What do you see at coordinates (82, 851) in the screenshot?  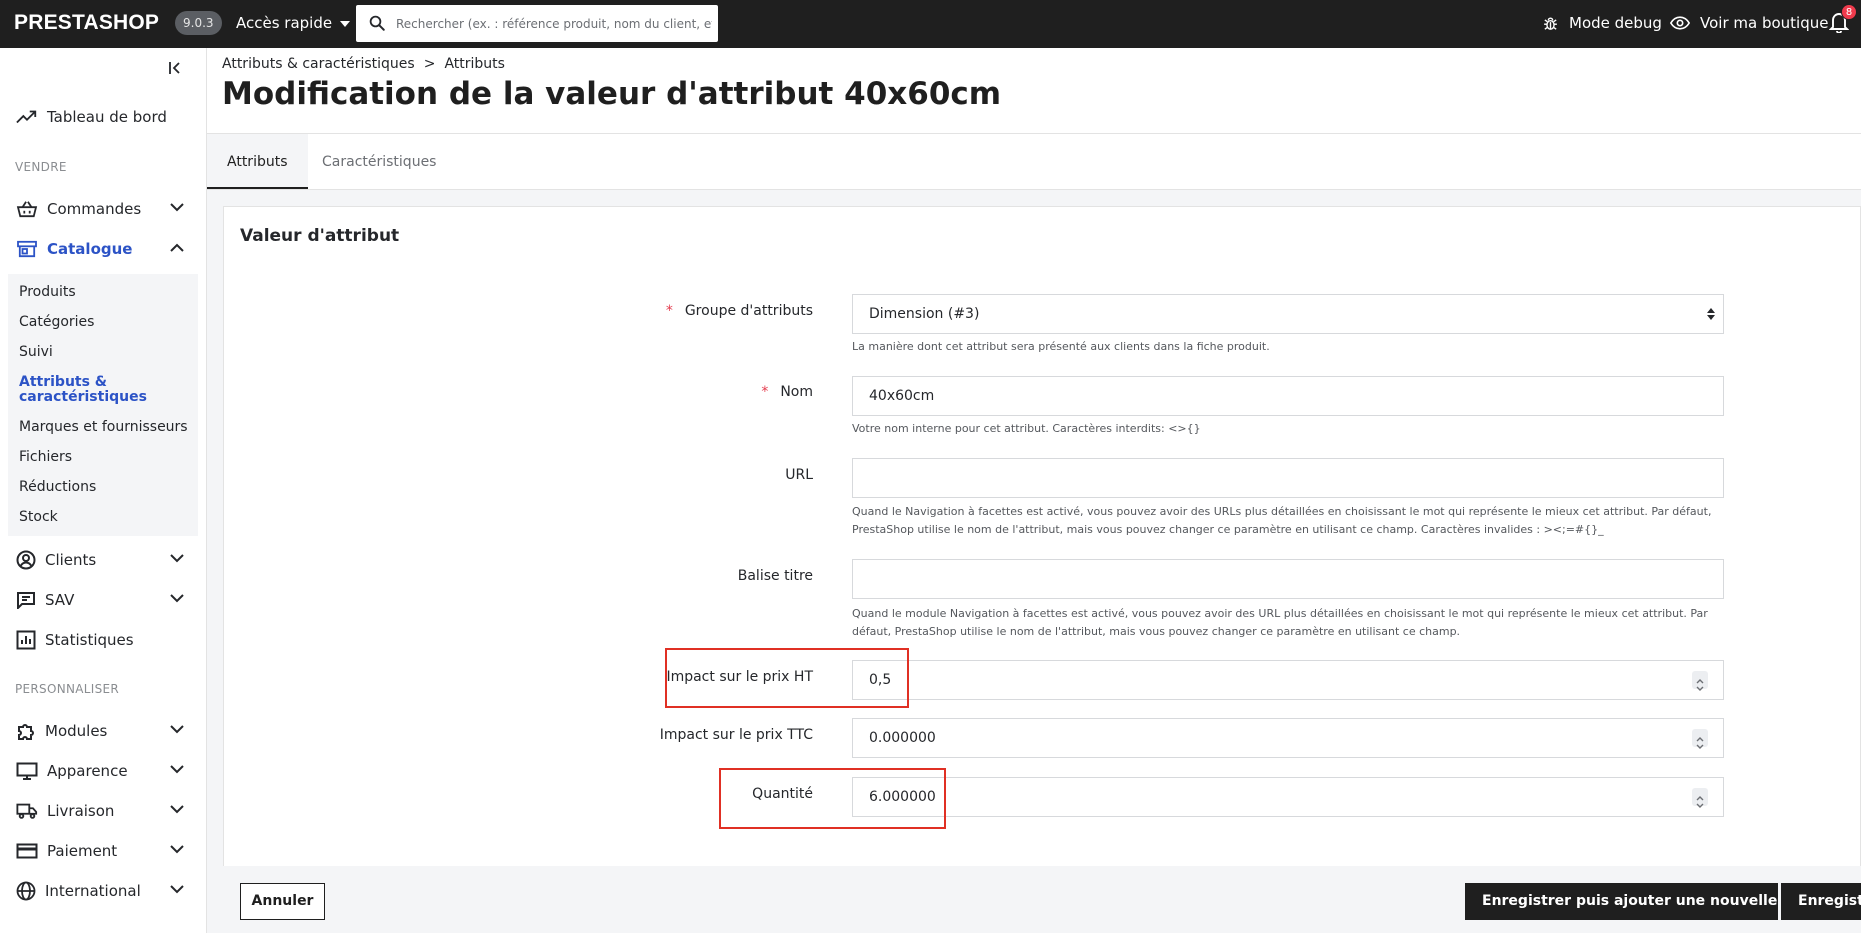 I see `sidebar-item-label: Paiement` at bounding box center [82, 851].